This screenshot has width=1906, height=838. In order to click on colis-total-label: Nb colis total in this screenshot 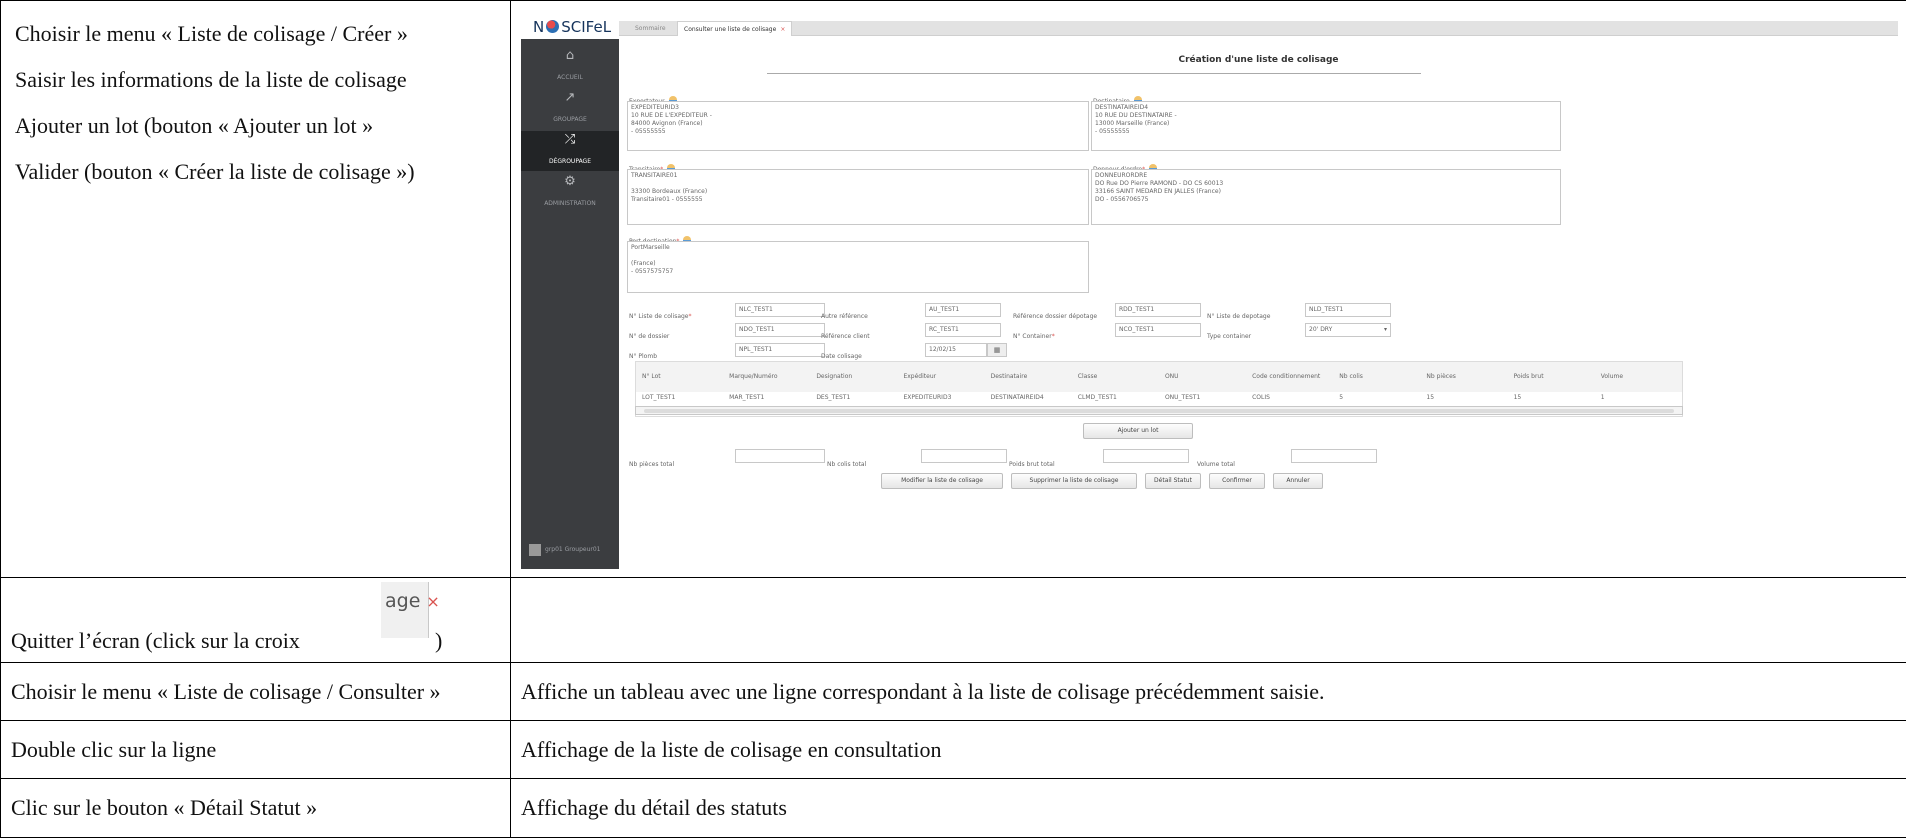, I will do `click(846, 465)`.